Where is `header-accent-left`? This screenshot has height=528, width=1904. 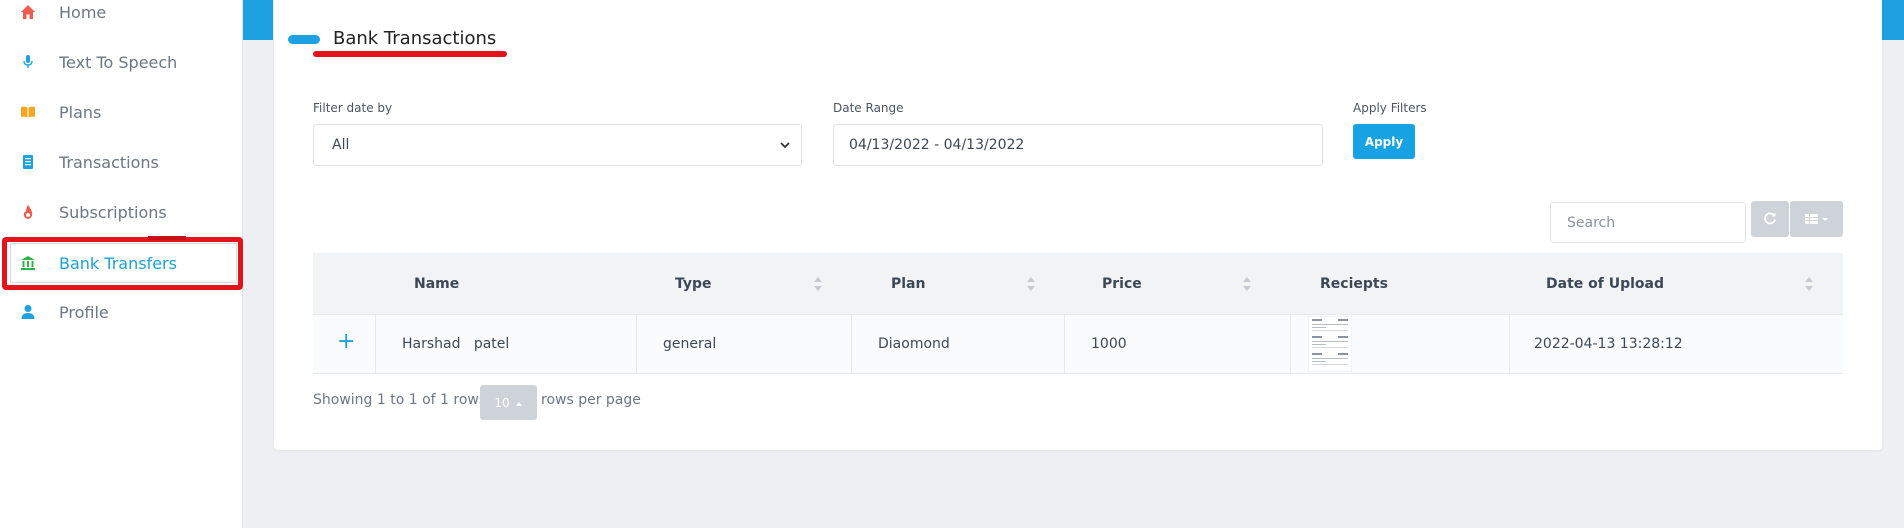 header-accent-left is located at coordinates (258, 20).